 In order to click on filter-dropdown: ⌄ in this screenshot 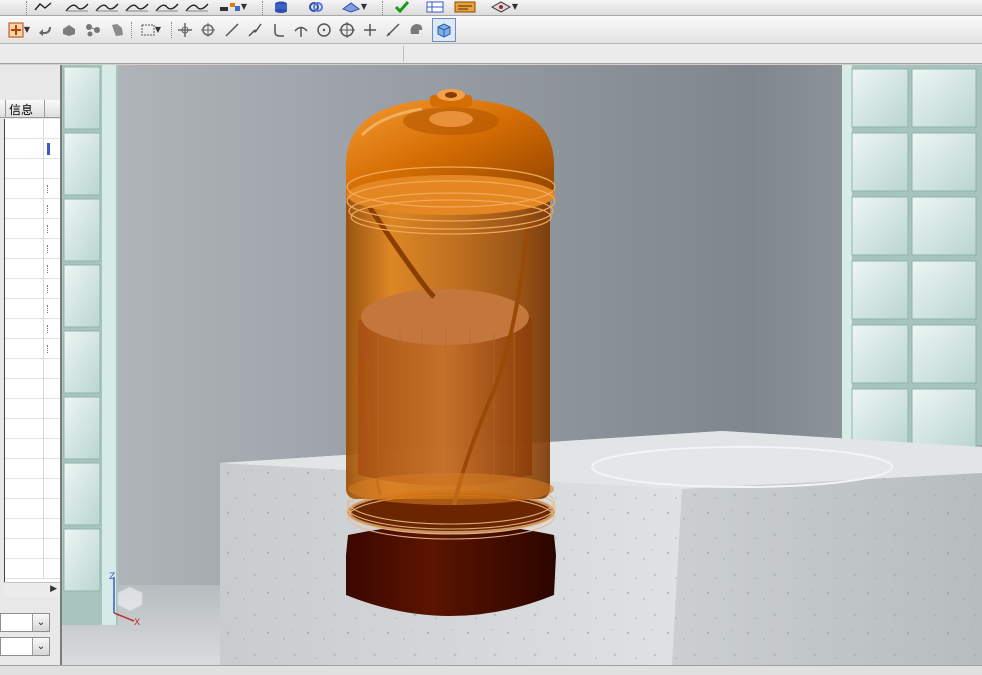, I will do `click(25, 622)`.